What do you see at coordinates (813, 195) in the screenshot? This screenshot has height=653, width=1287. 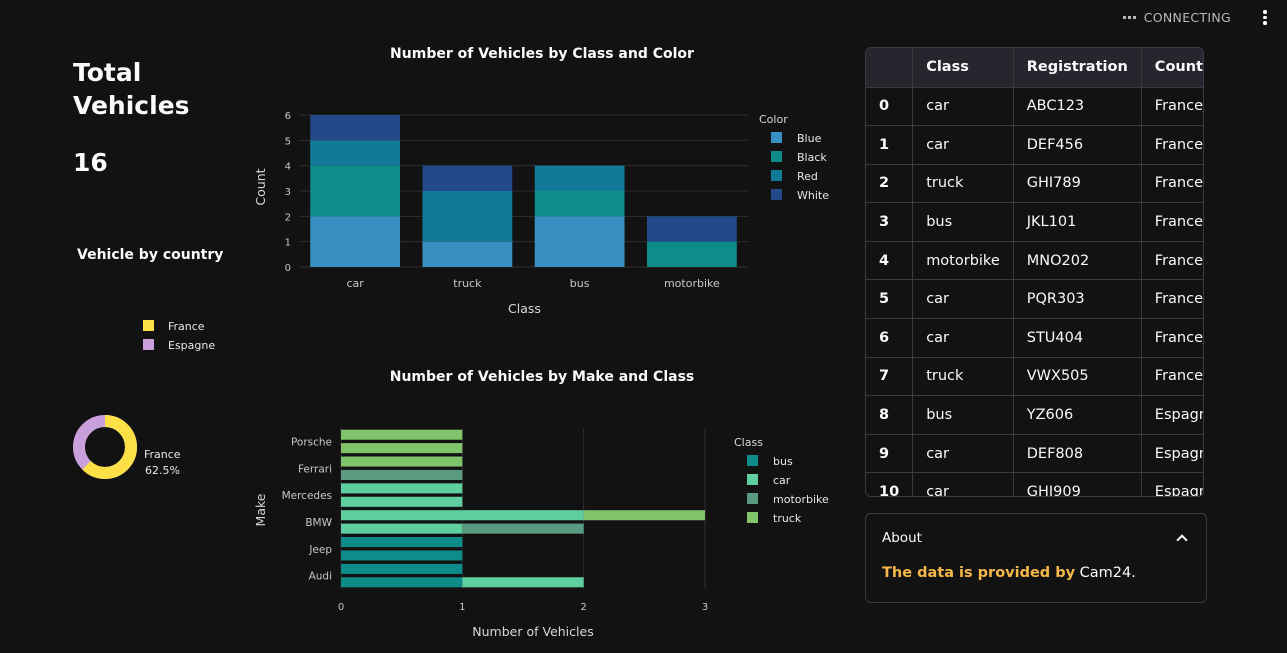 I see `legend-label: White` at bounding box center [813, 195].